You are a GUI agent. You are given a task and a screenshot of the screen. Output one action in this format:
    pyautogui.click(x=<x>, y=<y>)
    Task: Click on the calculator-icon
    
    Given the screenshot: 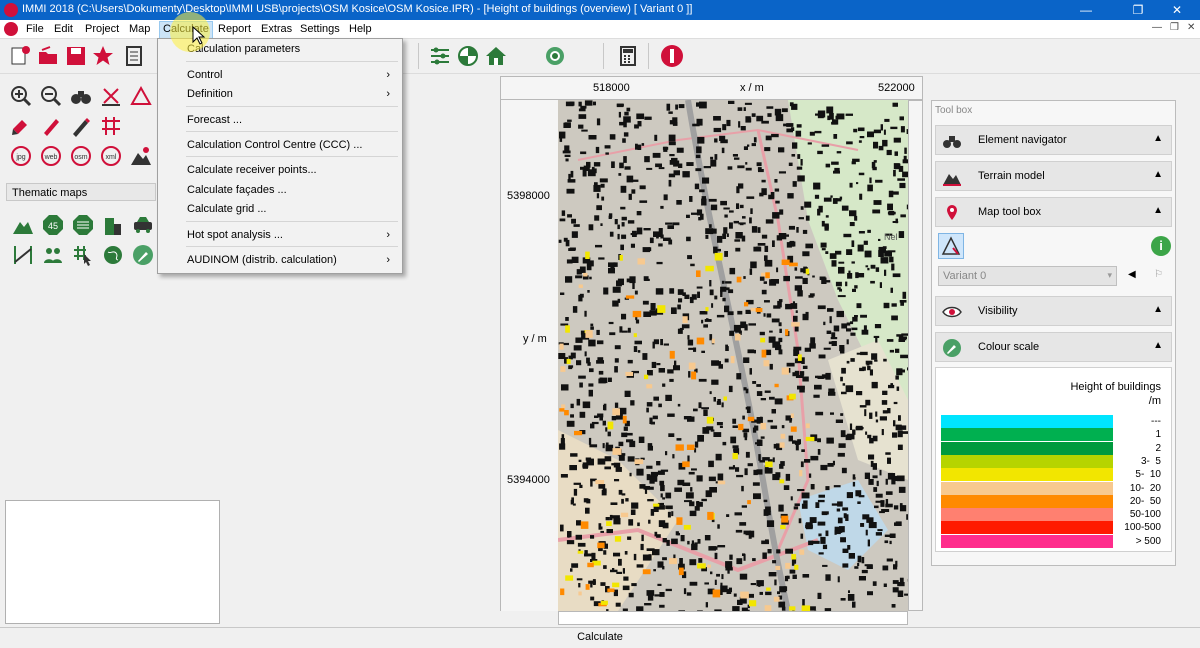 What is the action you would take?
    pyautogui.click(x=628, y=56)
    